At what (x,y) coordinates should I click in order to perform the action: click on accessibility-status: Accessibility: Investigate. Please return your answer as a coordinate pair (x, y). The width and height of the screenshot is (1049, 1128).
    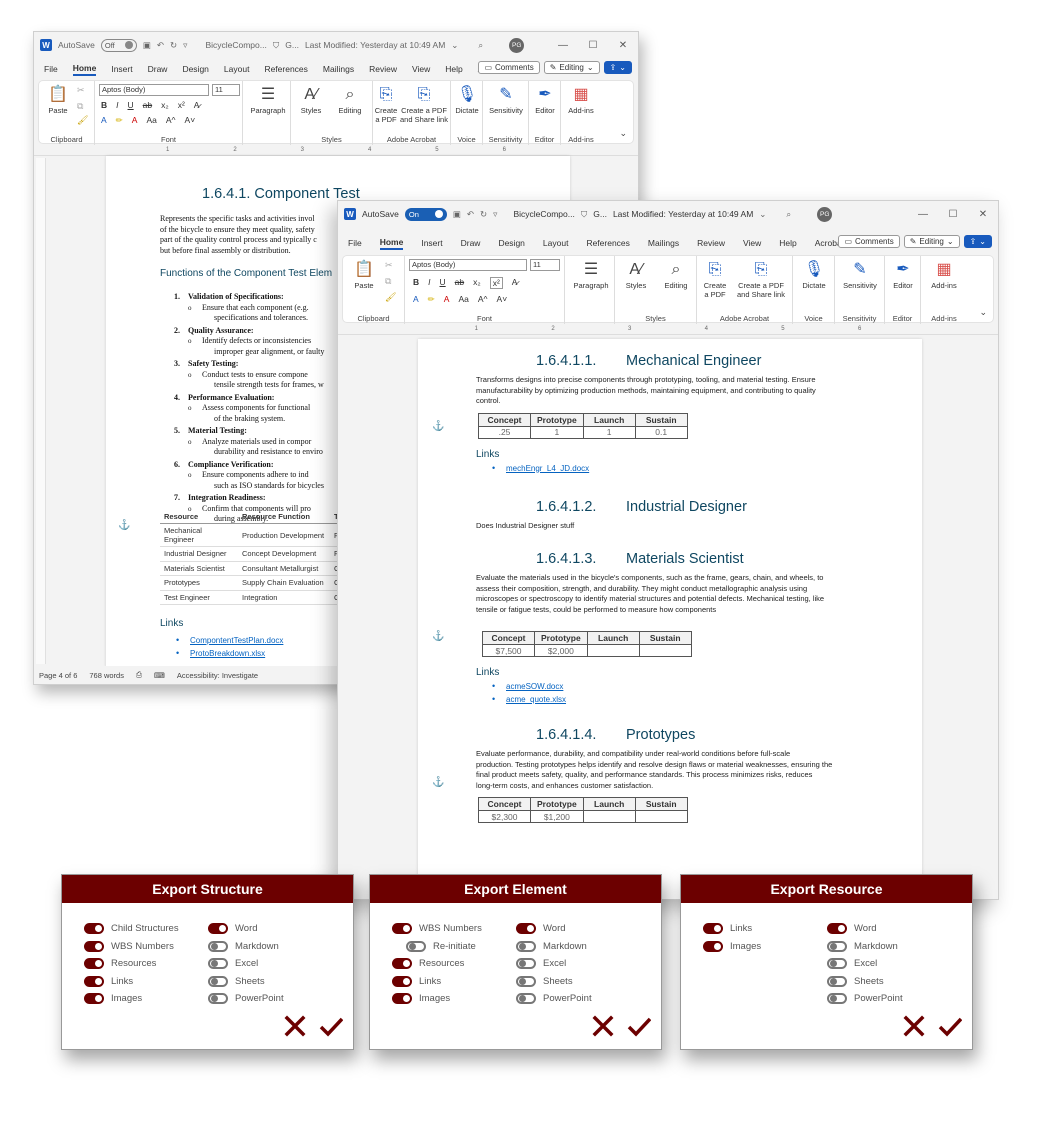
    Looking at the image, I should click on (217, 675).